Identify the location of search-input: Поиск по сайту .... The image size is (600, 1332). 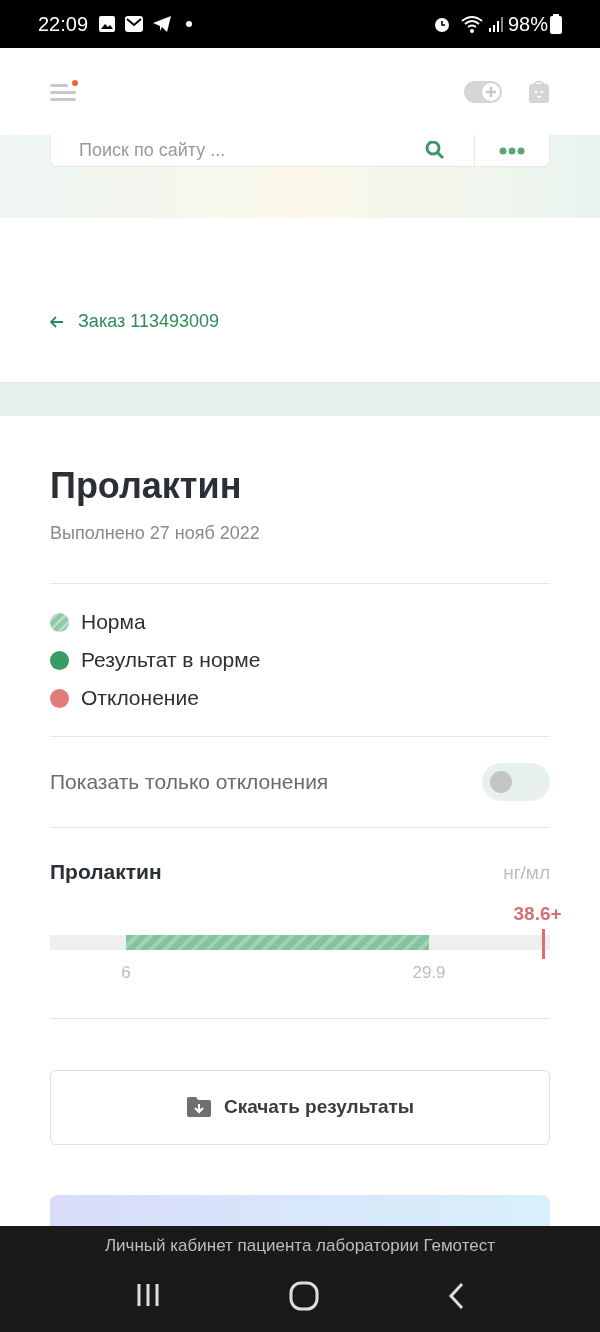
(251, 150).